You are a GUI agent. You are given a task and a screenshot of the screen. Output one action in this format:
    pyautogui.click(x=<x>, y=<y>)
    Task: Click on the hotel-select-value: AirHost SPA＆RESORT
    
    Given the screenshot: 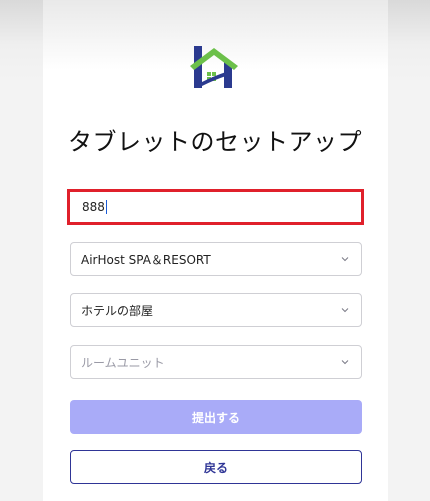 What is the action you would take?
    pyautogui.click(x=146, y=259)
    